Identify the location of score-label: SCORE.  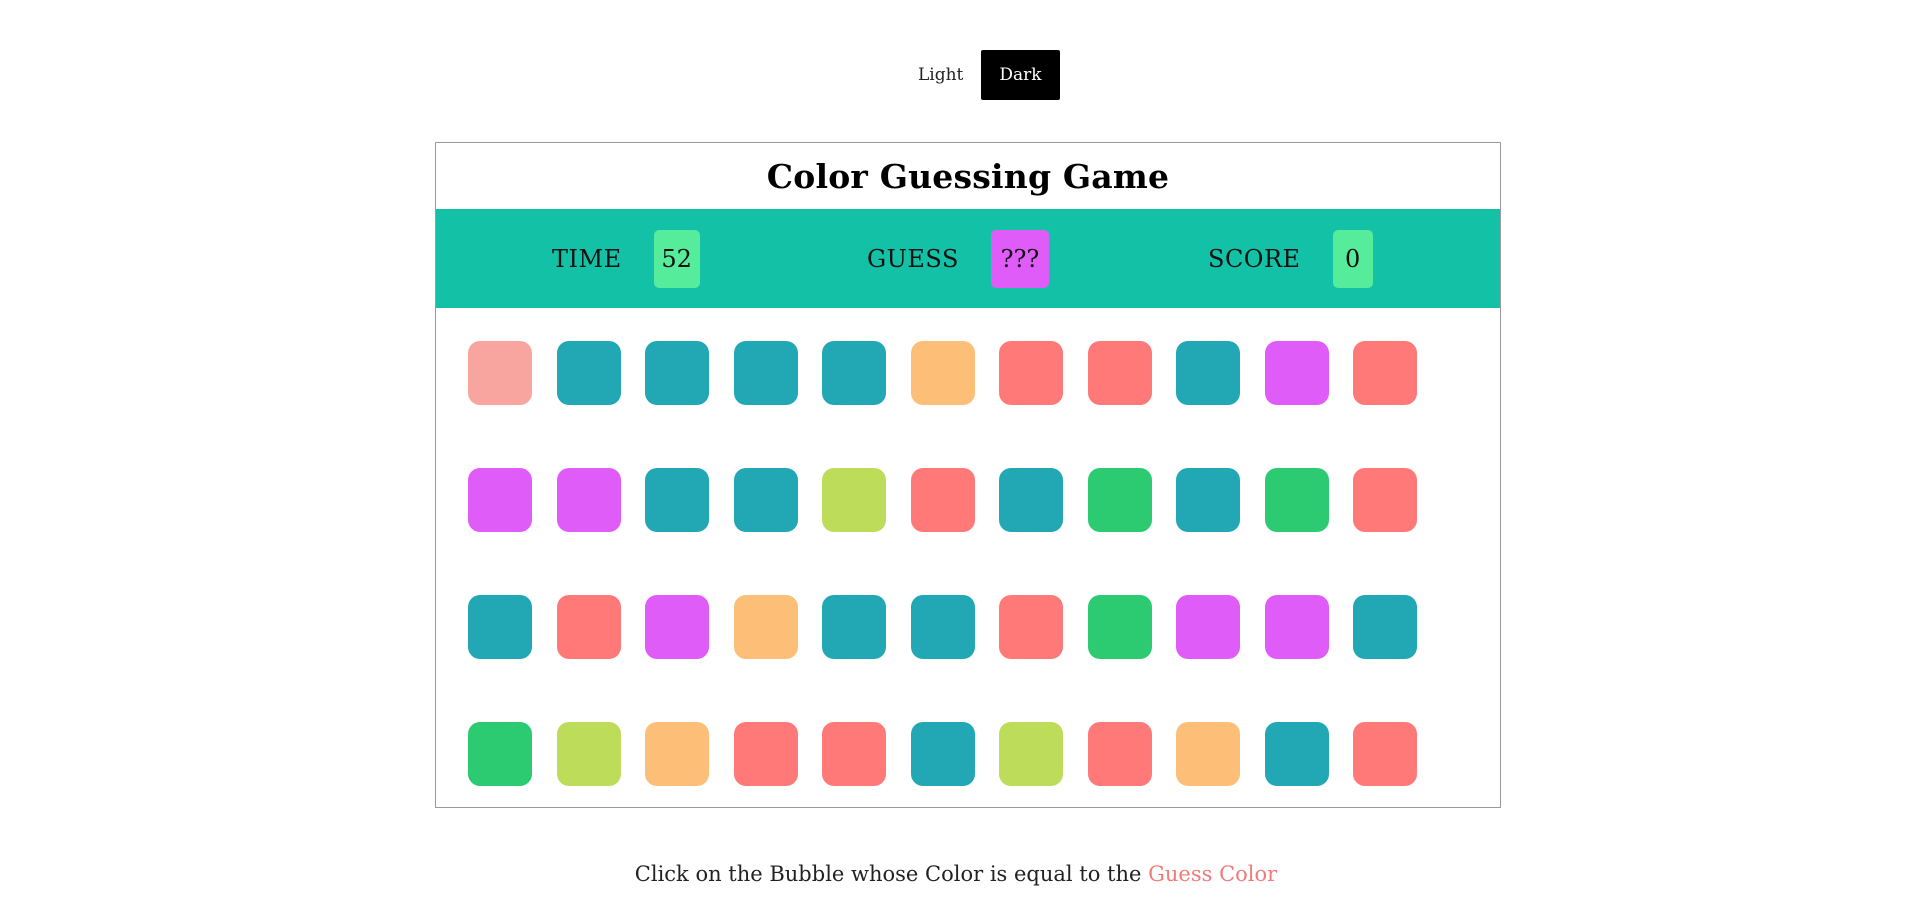
(1254, 258).